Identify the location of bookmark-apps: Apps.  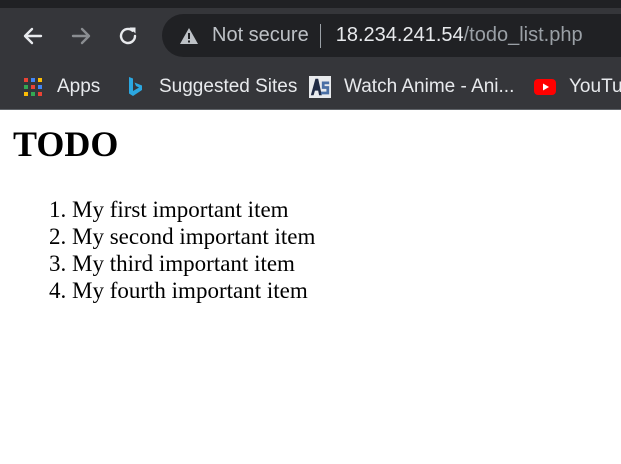
(61, 87).